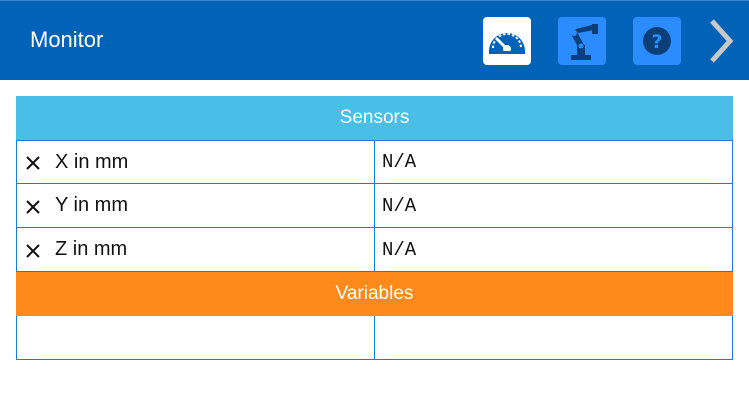  Describe the element at coordinates (195, 162) in the screenshot. I see `sensor-name-cell: X in mm` at that location.